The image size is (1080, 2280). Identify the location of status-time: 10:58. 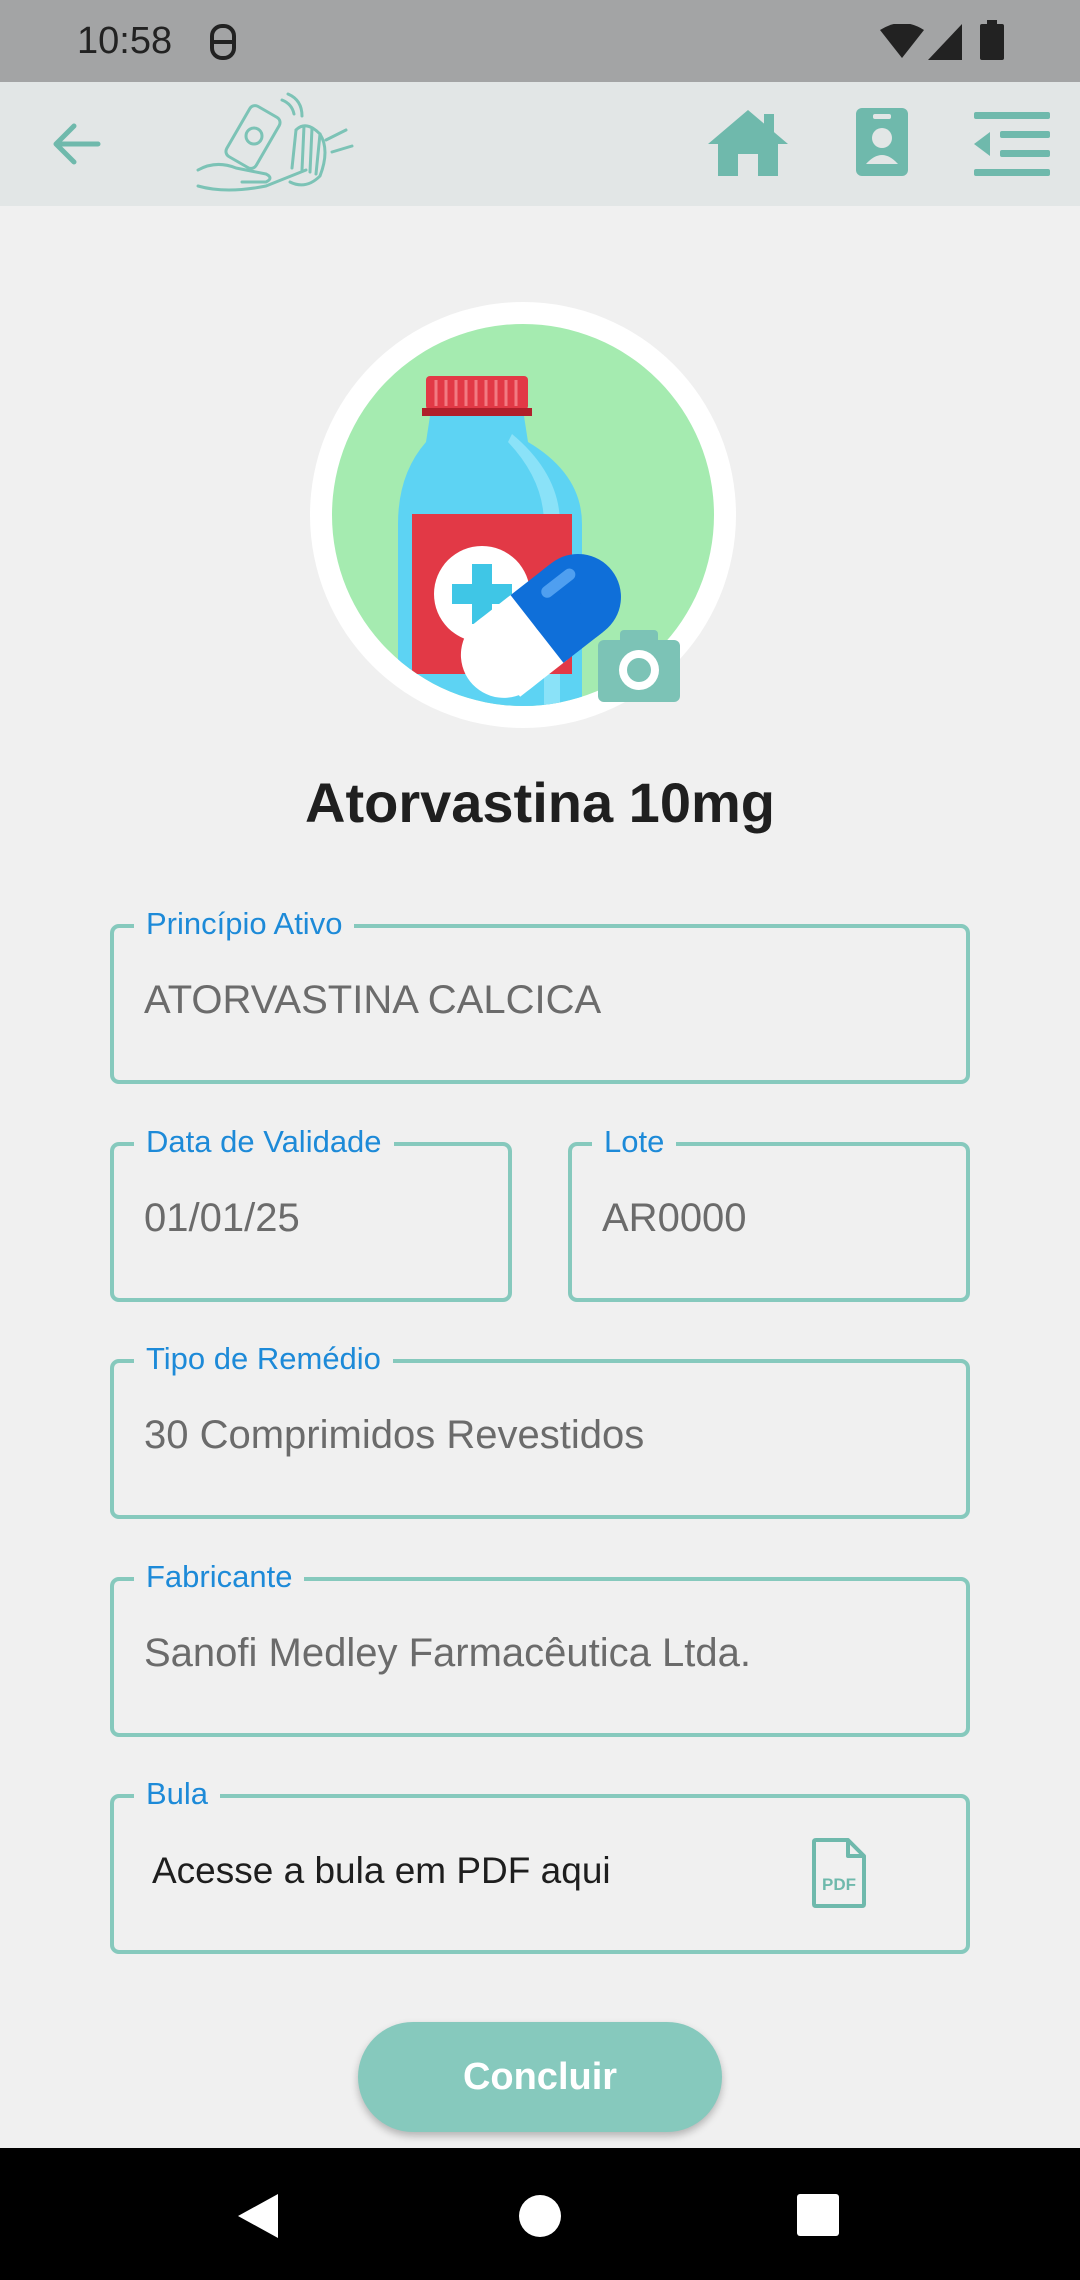
(125, 41).